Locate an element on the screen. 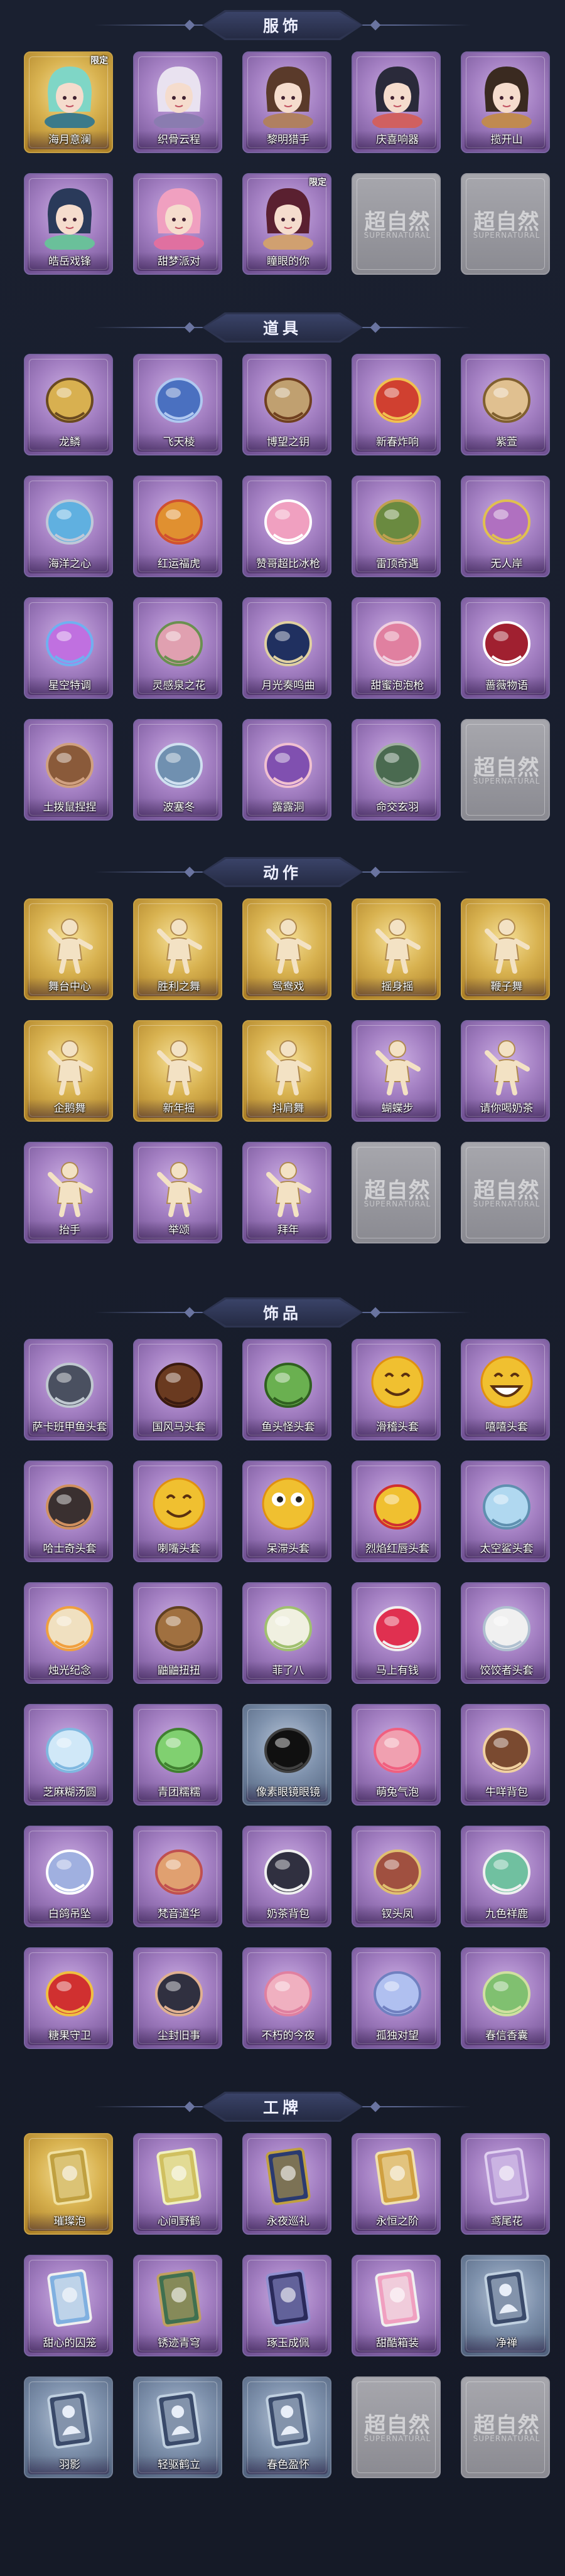 The image size is (565, 2576). reward-item: 不朽的今夜 is located at coordinates (286, 1998).